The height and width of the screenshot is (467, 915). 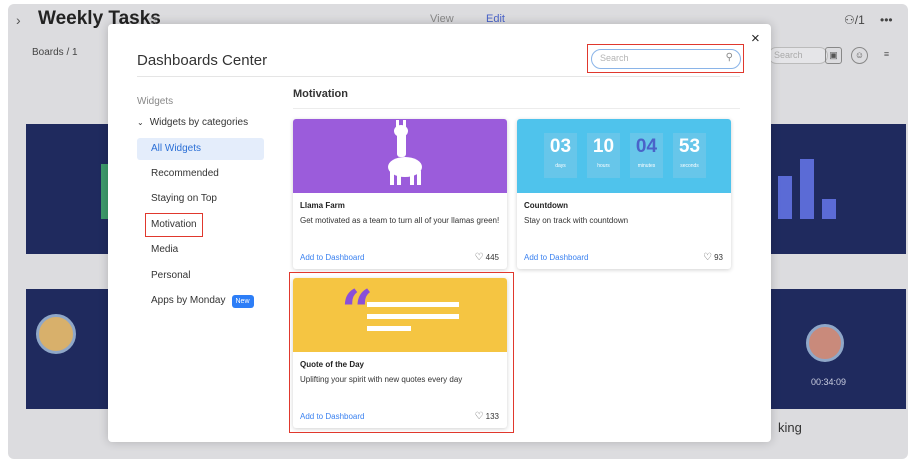 I want to click on background-text: king, so click(x=790, y=427).